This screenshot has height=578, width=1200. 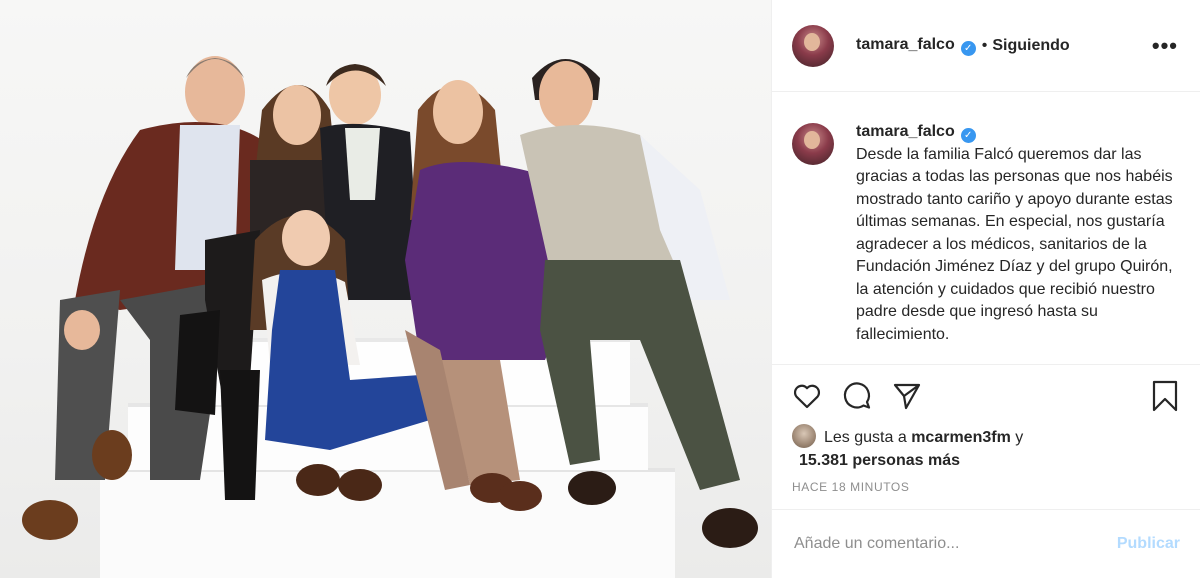 What do you see at coordinates (865, 437) in the screenshot?
I see `likes-prefix: Les gusta a` at bounding box center [865, 437].